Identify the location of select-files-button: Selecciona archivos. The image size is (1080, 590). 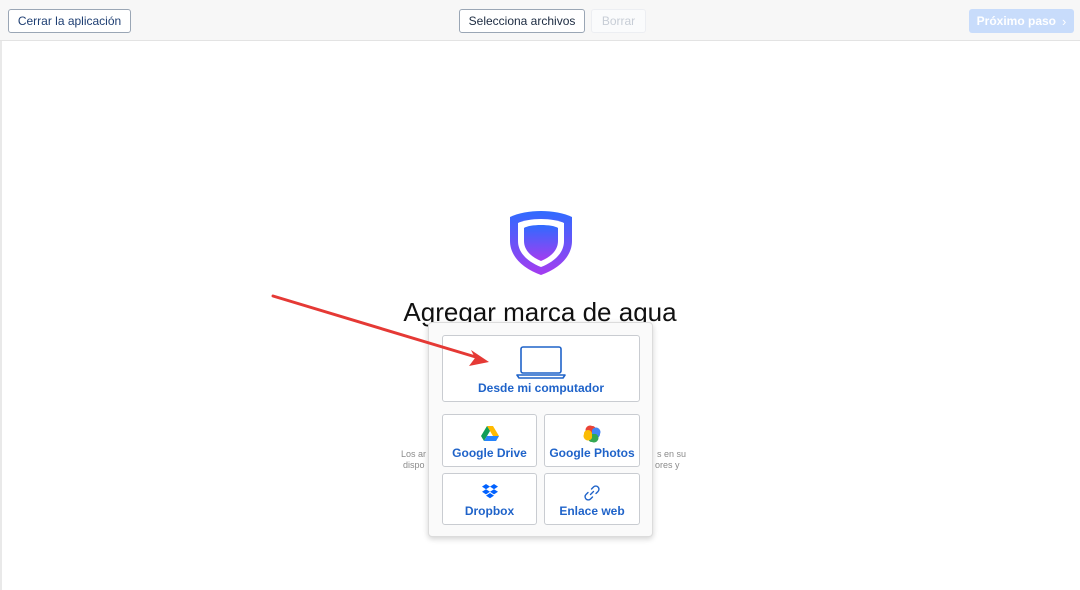
(522, 21).